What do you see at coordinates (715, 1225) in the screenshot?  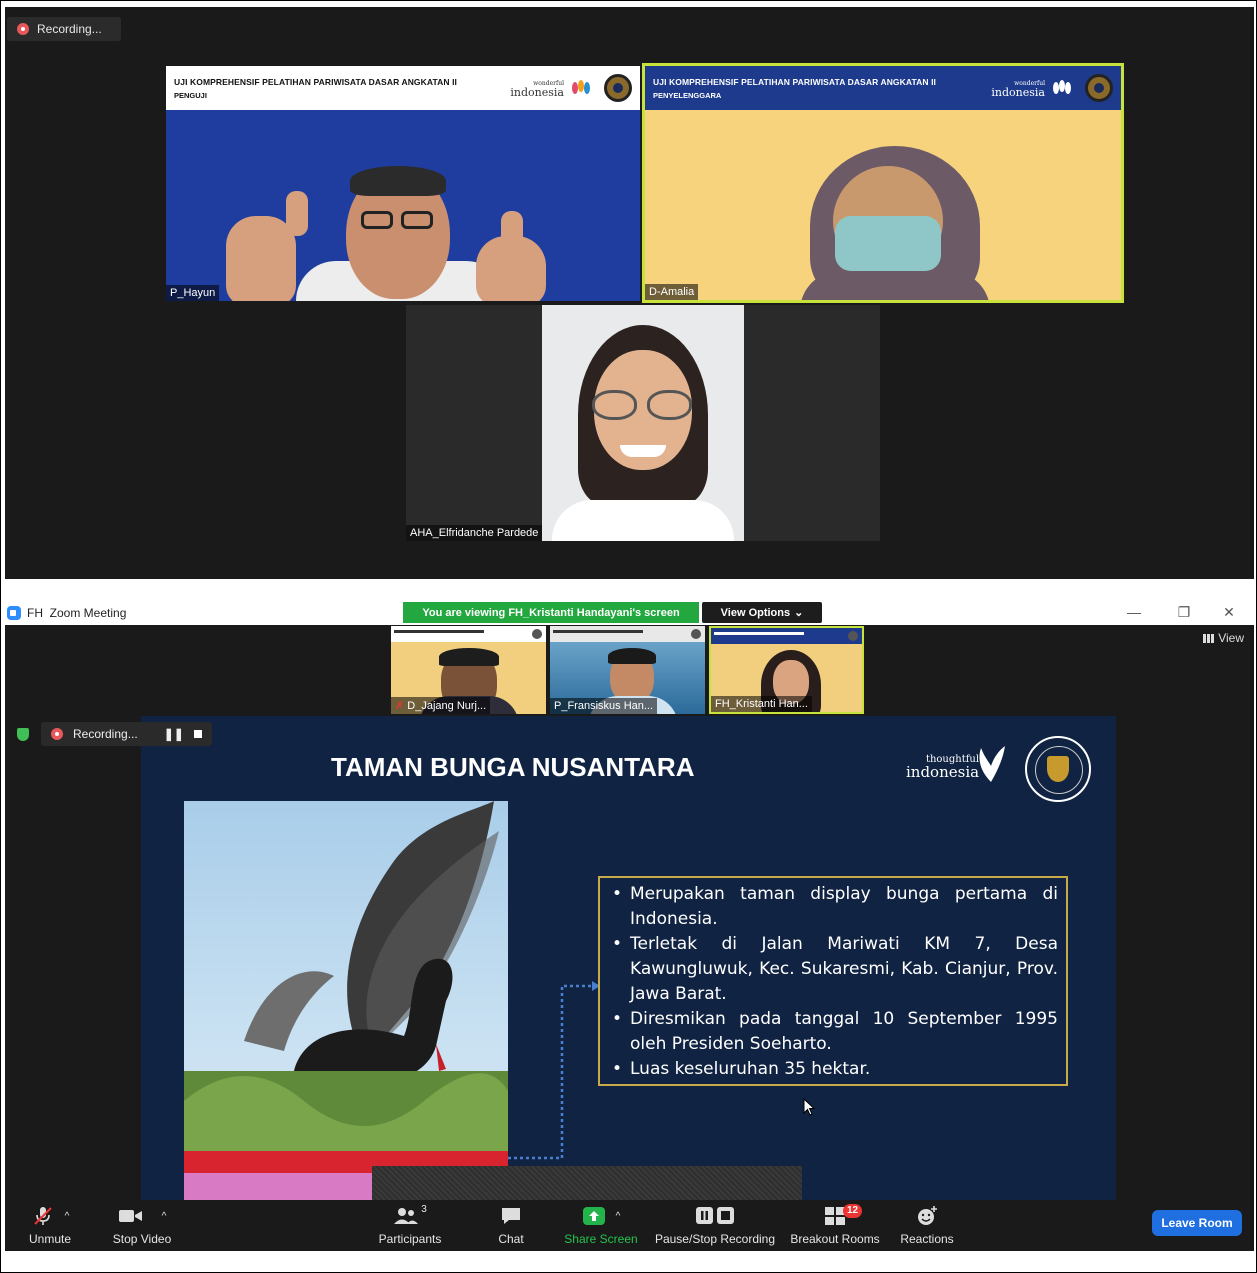 I see `pause-stop-recording-button: Pause/Stop Recording` at bounding box center [715, 1225].